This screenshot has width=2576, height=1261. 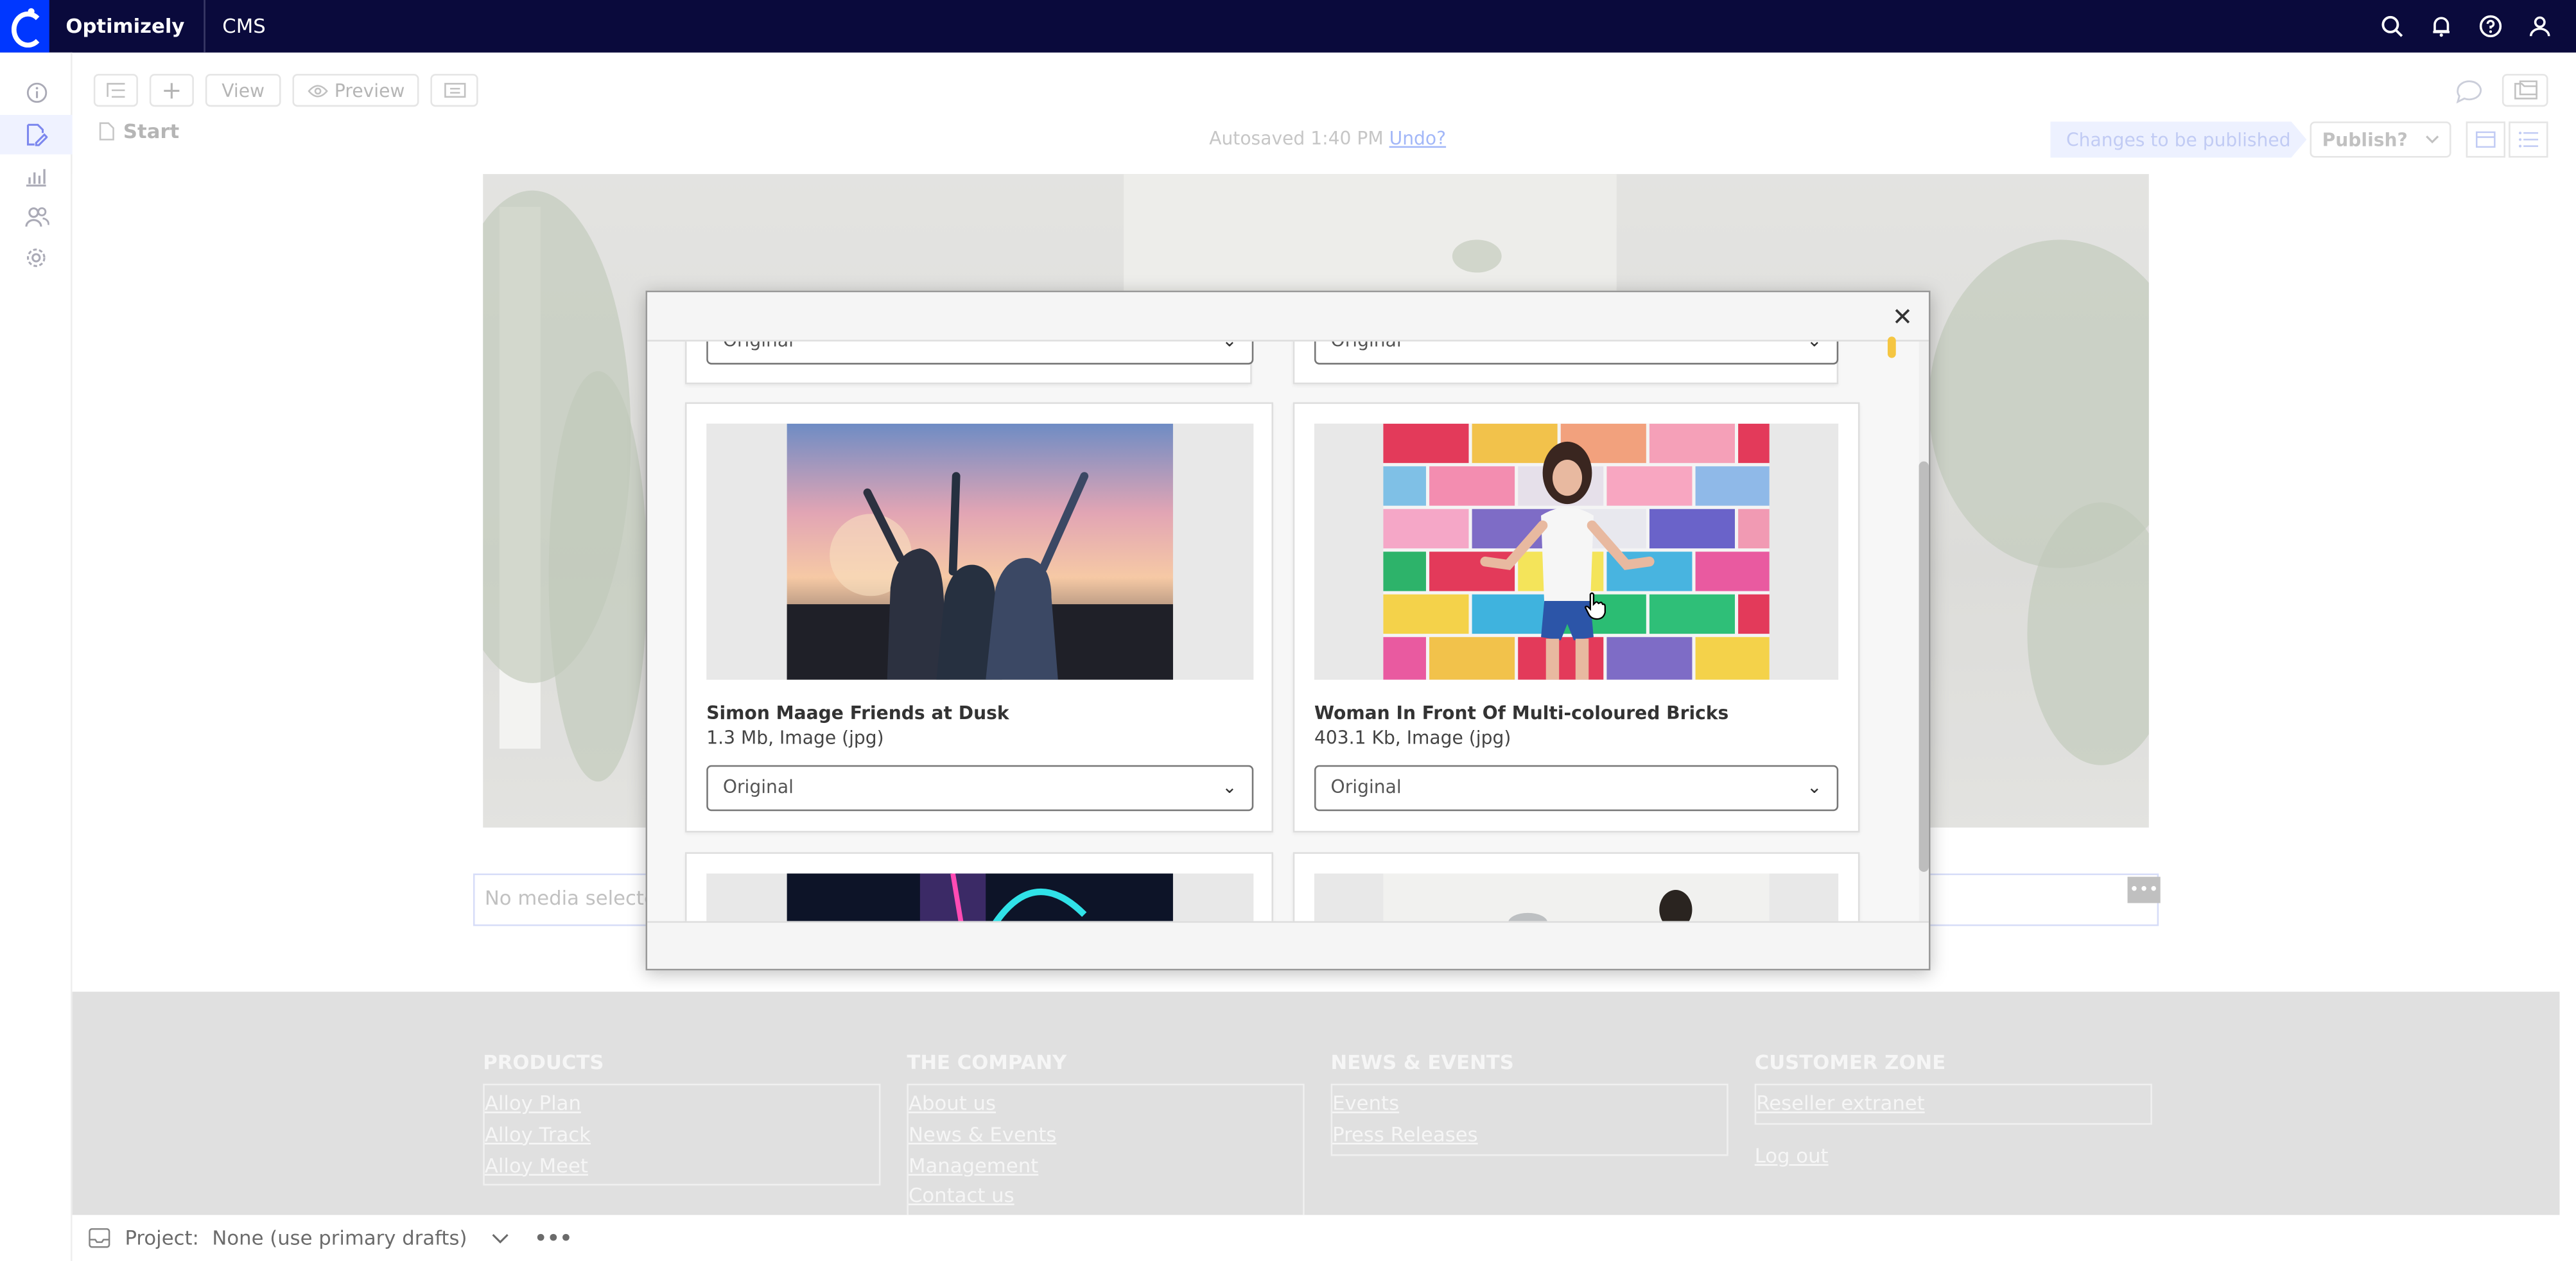 I want to click on media-card-prev-left: Original ⌄, so click(x=969, y=363).